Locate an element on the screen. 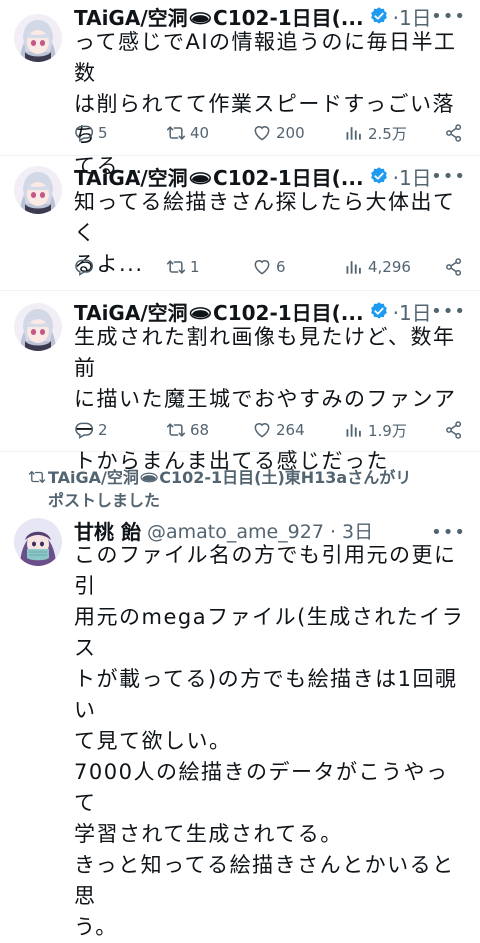  action-bar: 1 6 4,296 is located at coordinates (269, 267).